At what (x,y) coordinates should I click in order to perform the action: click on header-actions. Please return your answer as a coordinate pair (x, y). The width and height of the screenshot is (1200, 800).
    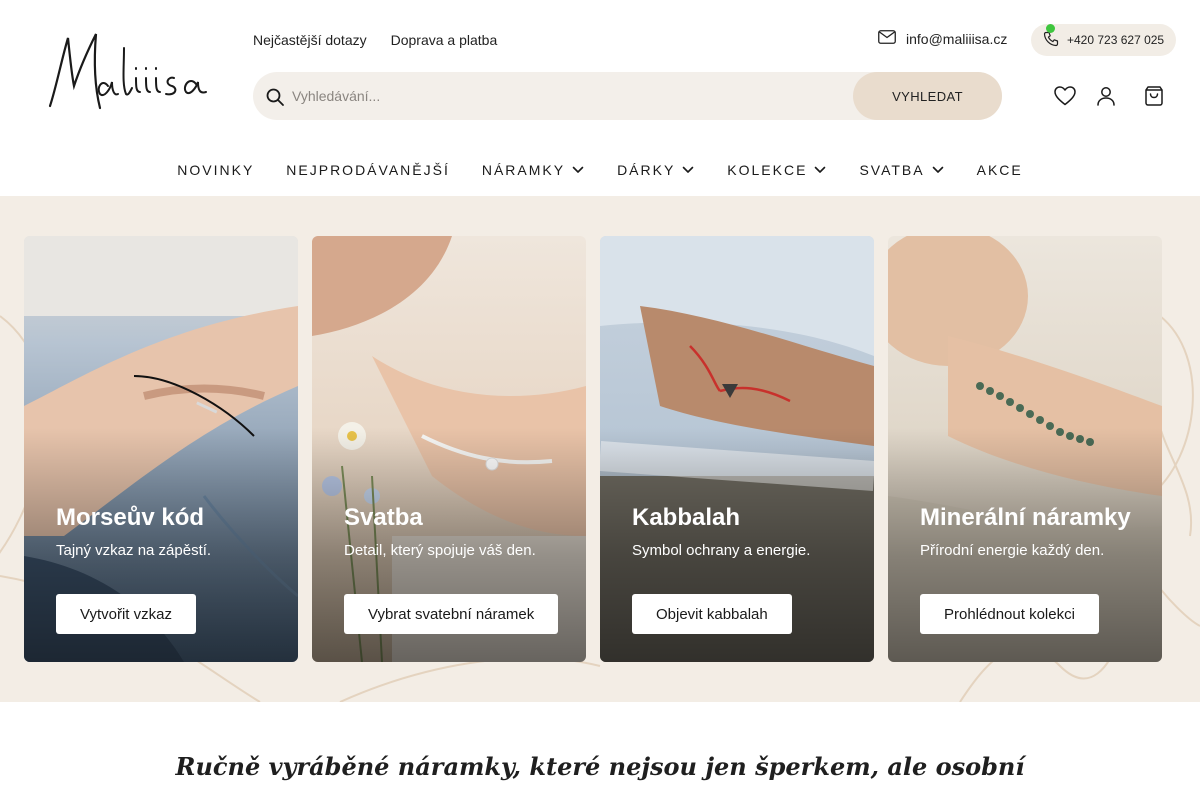
    Looking at the image, I should click on (1109, 96).